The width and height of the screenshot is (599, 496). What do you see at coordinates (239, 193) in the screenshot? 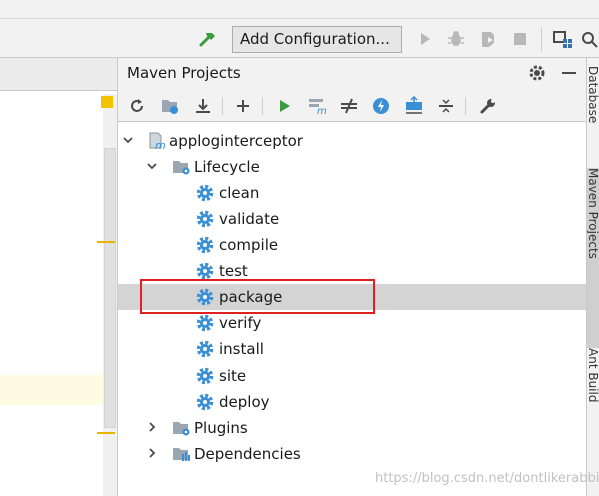
I see `tree-label-goal: clean` at bounding box center [239, 193].